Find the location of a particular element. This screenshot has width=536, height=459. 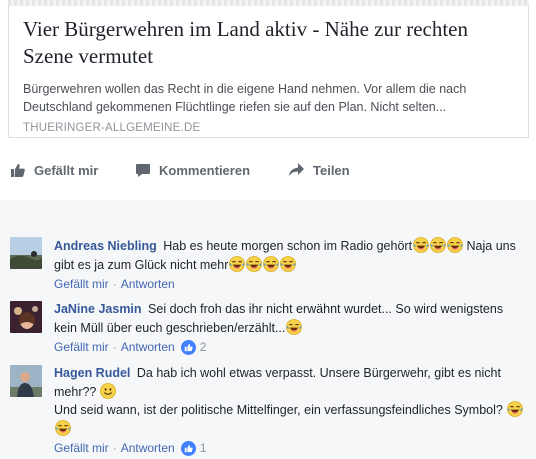

reaction-summary: 2 is located at coordinates (194, 348).